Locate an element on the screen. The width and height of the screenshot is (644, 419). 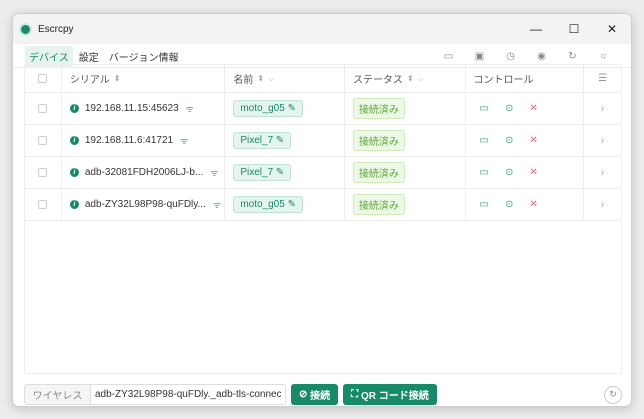
serial: 192.168.11.6:41721 is located at coordinates (129, 140).